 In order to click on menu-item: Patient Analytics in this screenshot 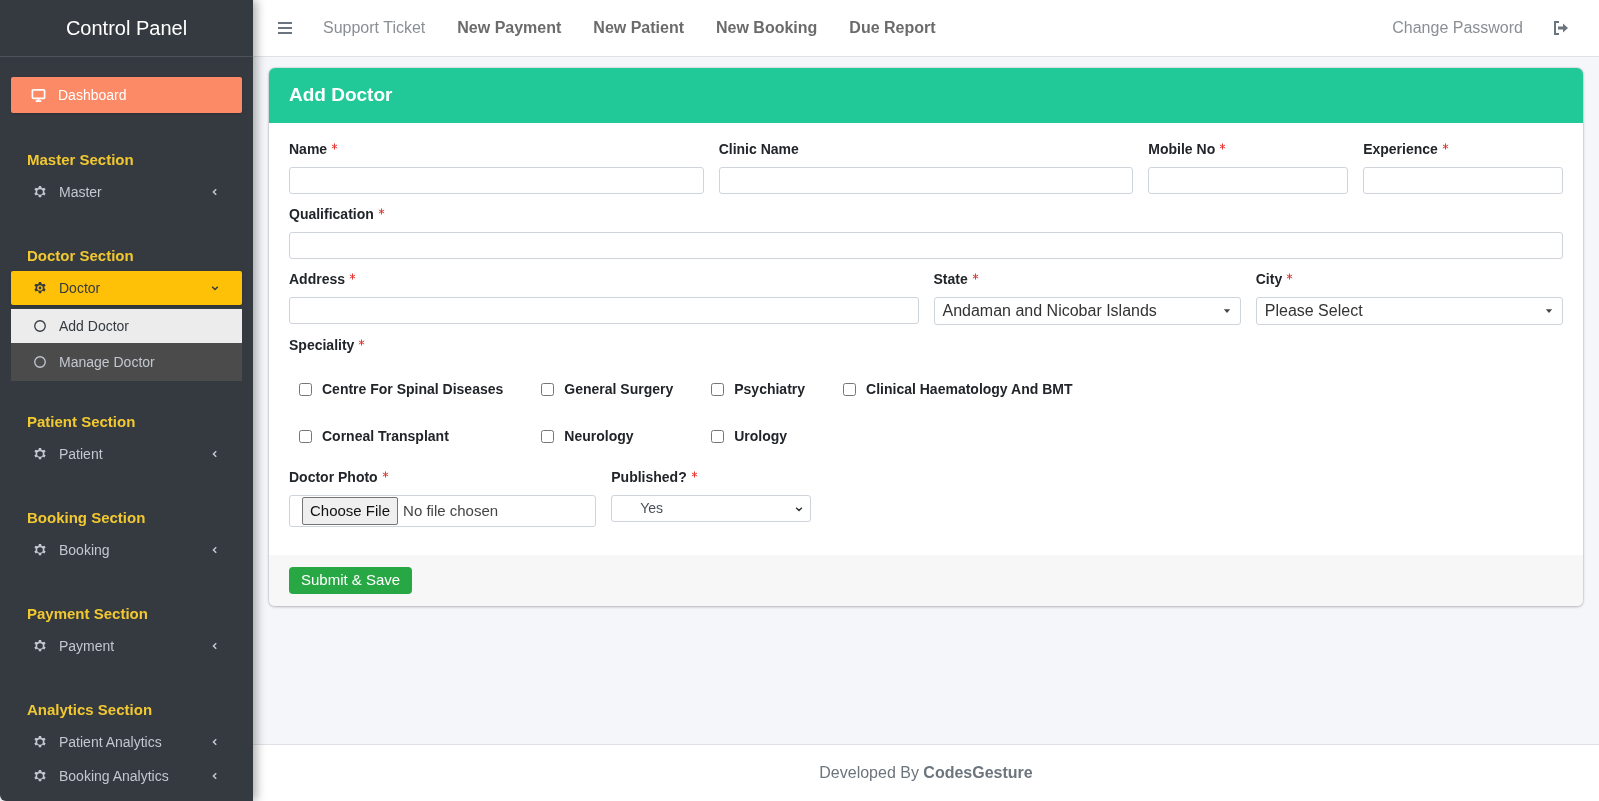, I will do `click(126, 742)`.